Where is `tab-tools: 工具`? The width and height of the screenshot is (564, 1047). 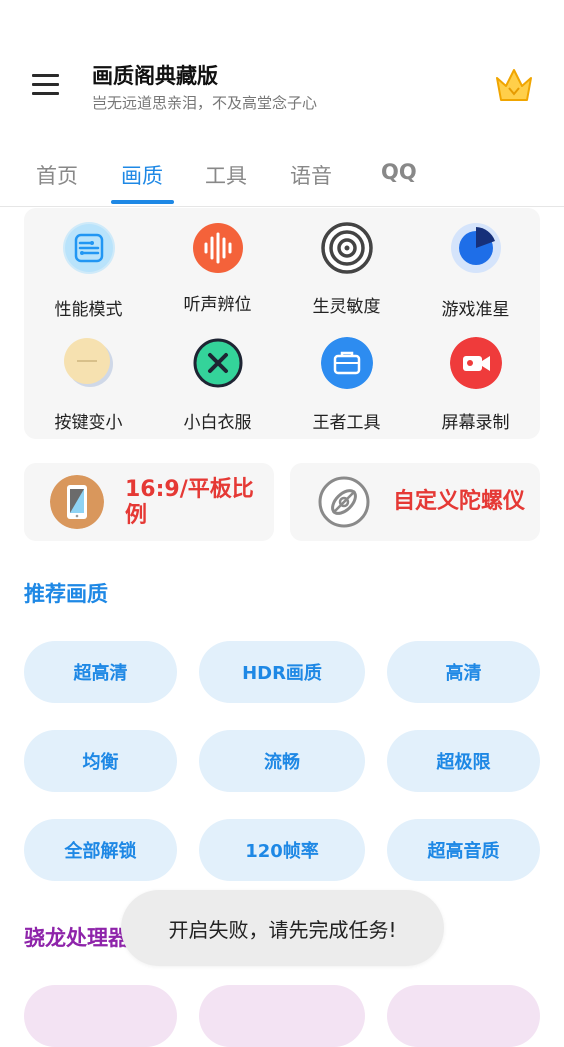 tab-tools: 工具 is located at coordinates (226, 175).